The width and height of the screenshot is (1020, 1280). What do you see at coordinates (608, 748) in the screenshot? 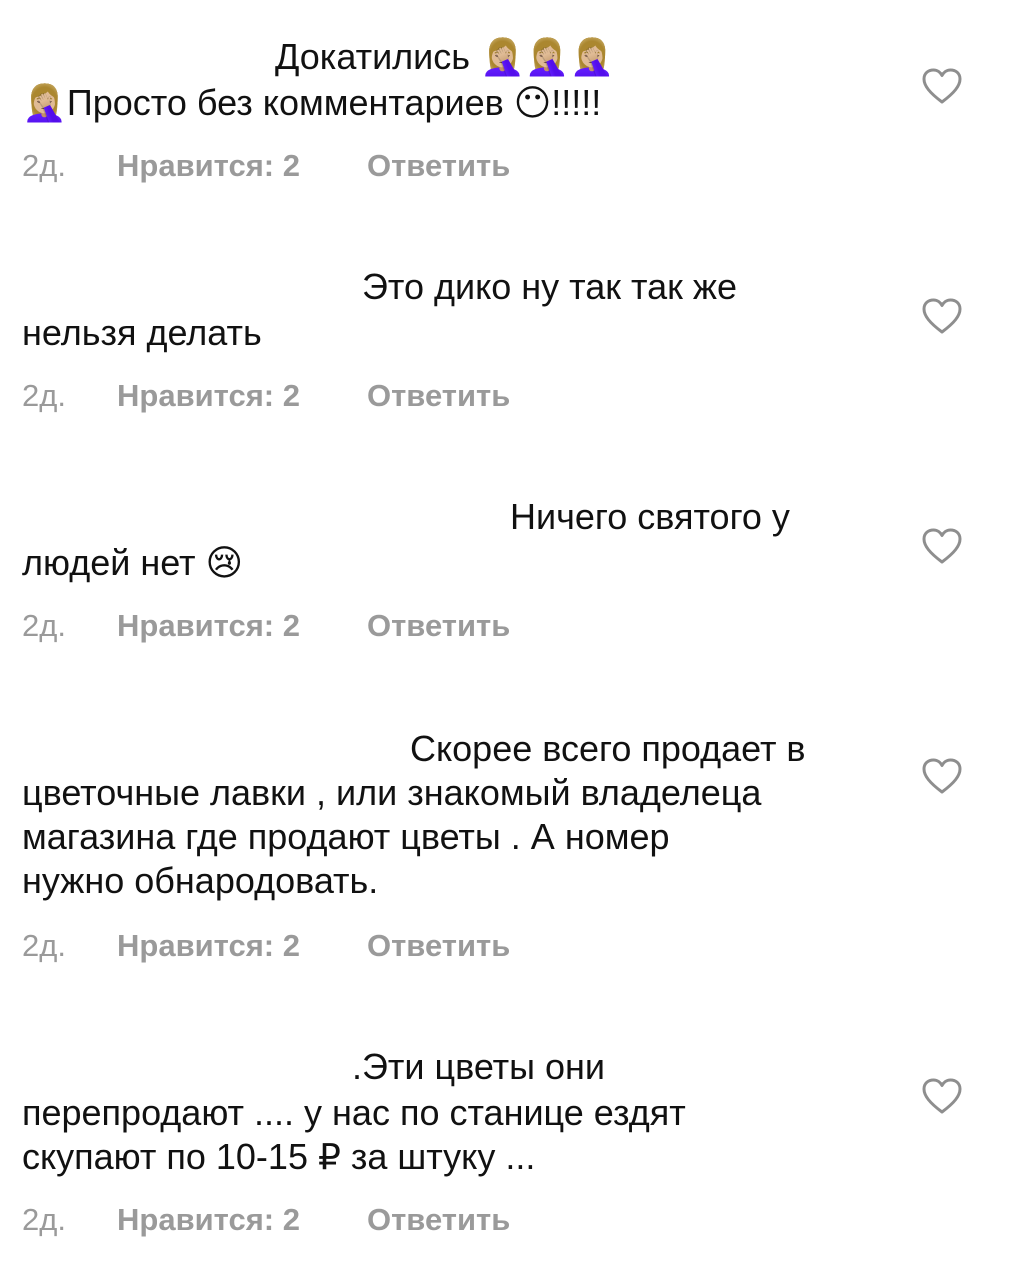
I see `comment-text-line: Скорее всего продает в` at bounding box center [608, 748].